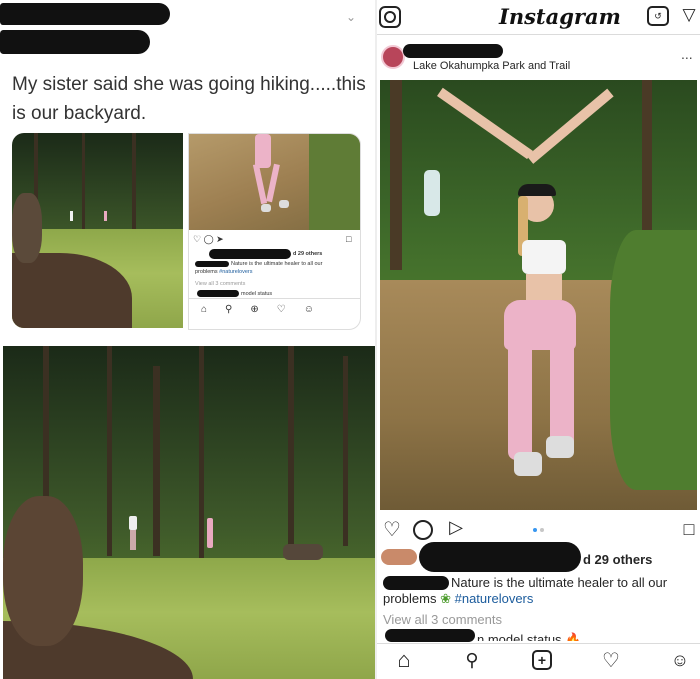  What do you see at coordinates (680, 660) in the screenshot?
I see `profile-icon: ☺` at bounding box center [680, 660].